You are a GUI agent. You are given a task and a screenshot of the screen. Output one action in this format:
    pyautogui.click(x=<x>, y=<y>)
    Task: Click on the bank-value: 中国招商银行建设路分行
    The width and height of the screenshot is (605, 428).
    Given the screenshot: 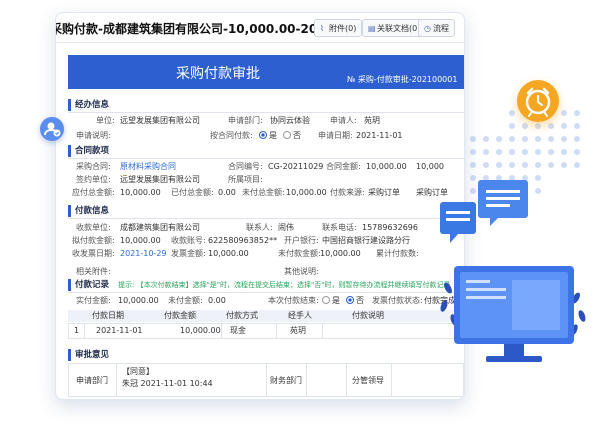 What is the action you would take?
    pyautogui.click(x=366, y=240)
    